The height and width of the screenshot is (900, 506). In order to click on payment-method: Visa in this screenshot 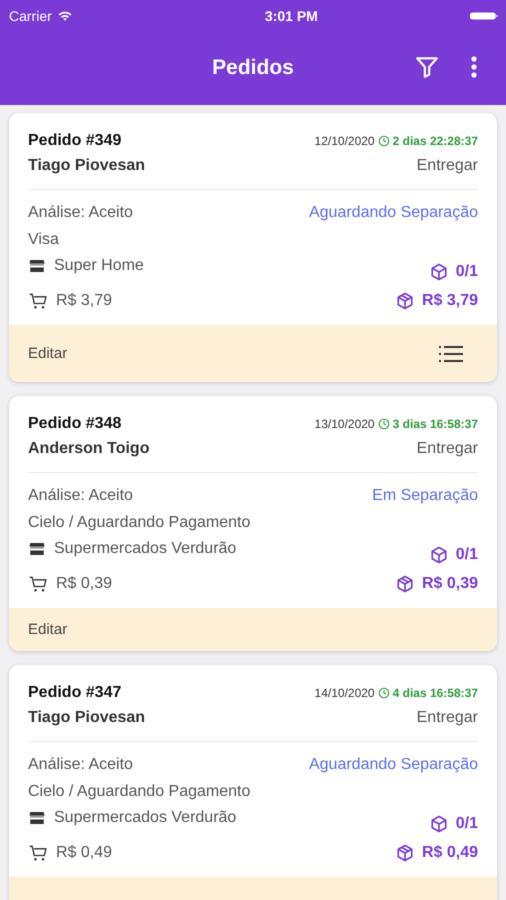, I will do `click(44, 240)`.